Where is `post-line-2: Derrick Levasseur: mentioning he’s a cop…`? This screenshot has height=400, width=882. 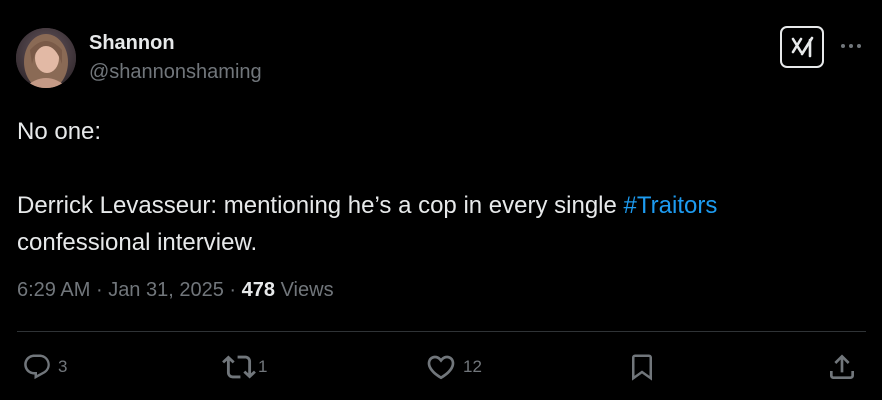
post-line-2: Derrick Levasseur: mentioning he’s a cop… is located at coordinates (442, 205).